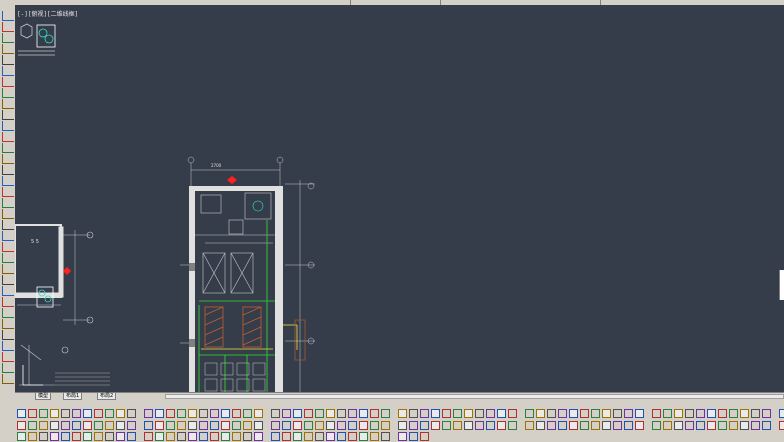 The width and height of the screenshot is (784, 442). I want to click on block-icon, so click(8, 126).